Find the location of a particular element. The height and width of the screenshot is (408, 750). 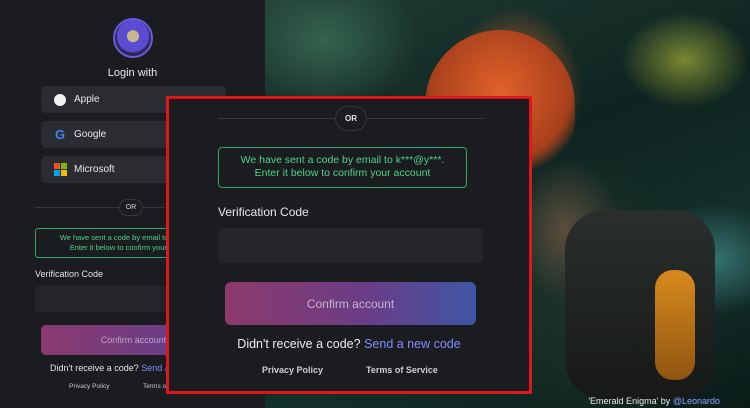

login-heading: Login with is located at coordinates (132, 73).